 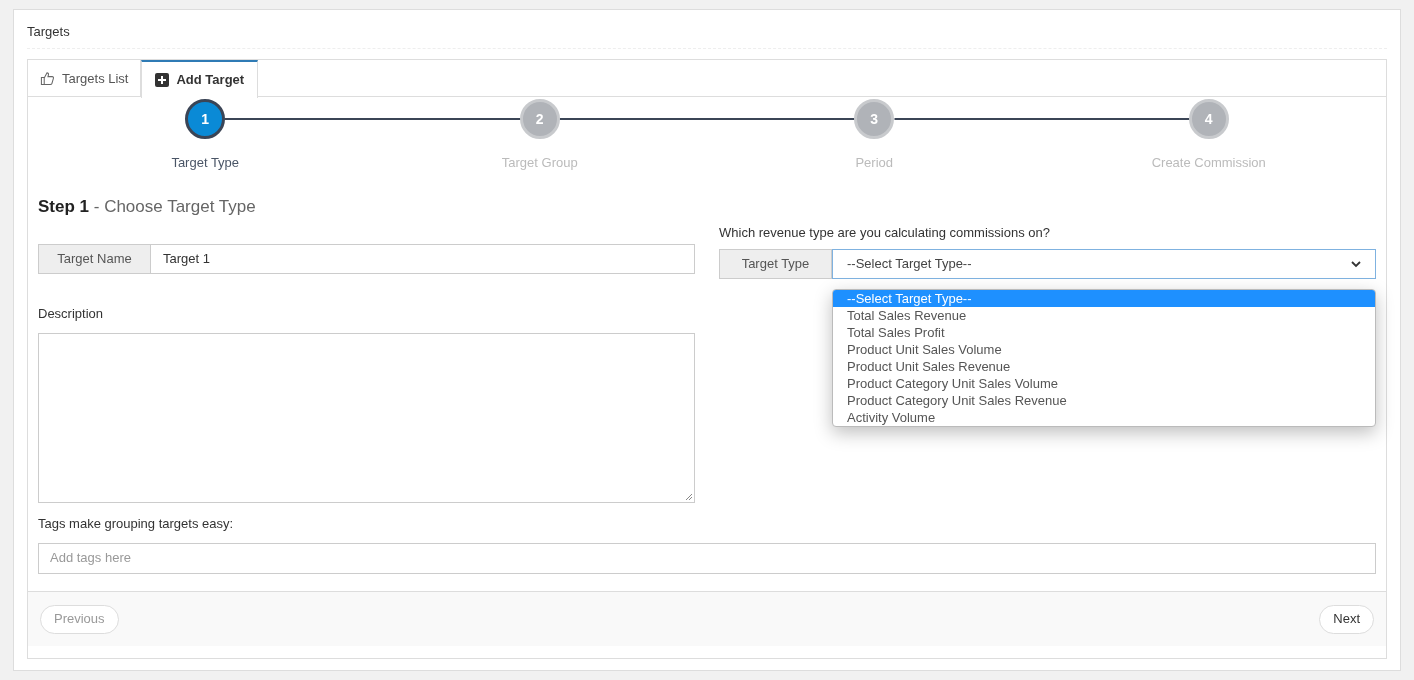 What do you see at coordinates (136, 524) in the screenshot?
I see `field-label: Tags make grouping targets easy:` at bounding box center [136, 524].